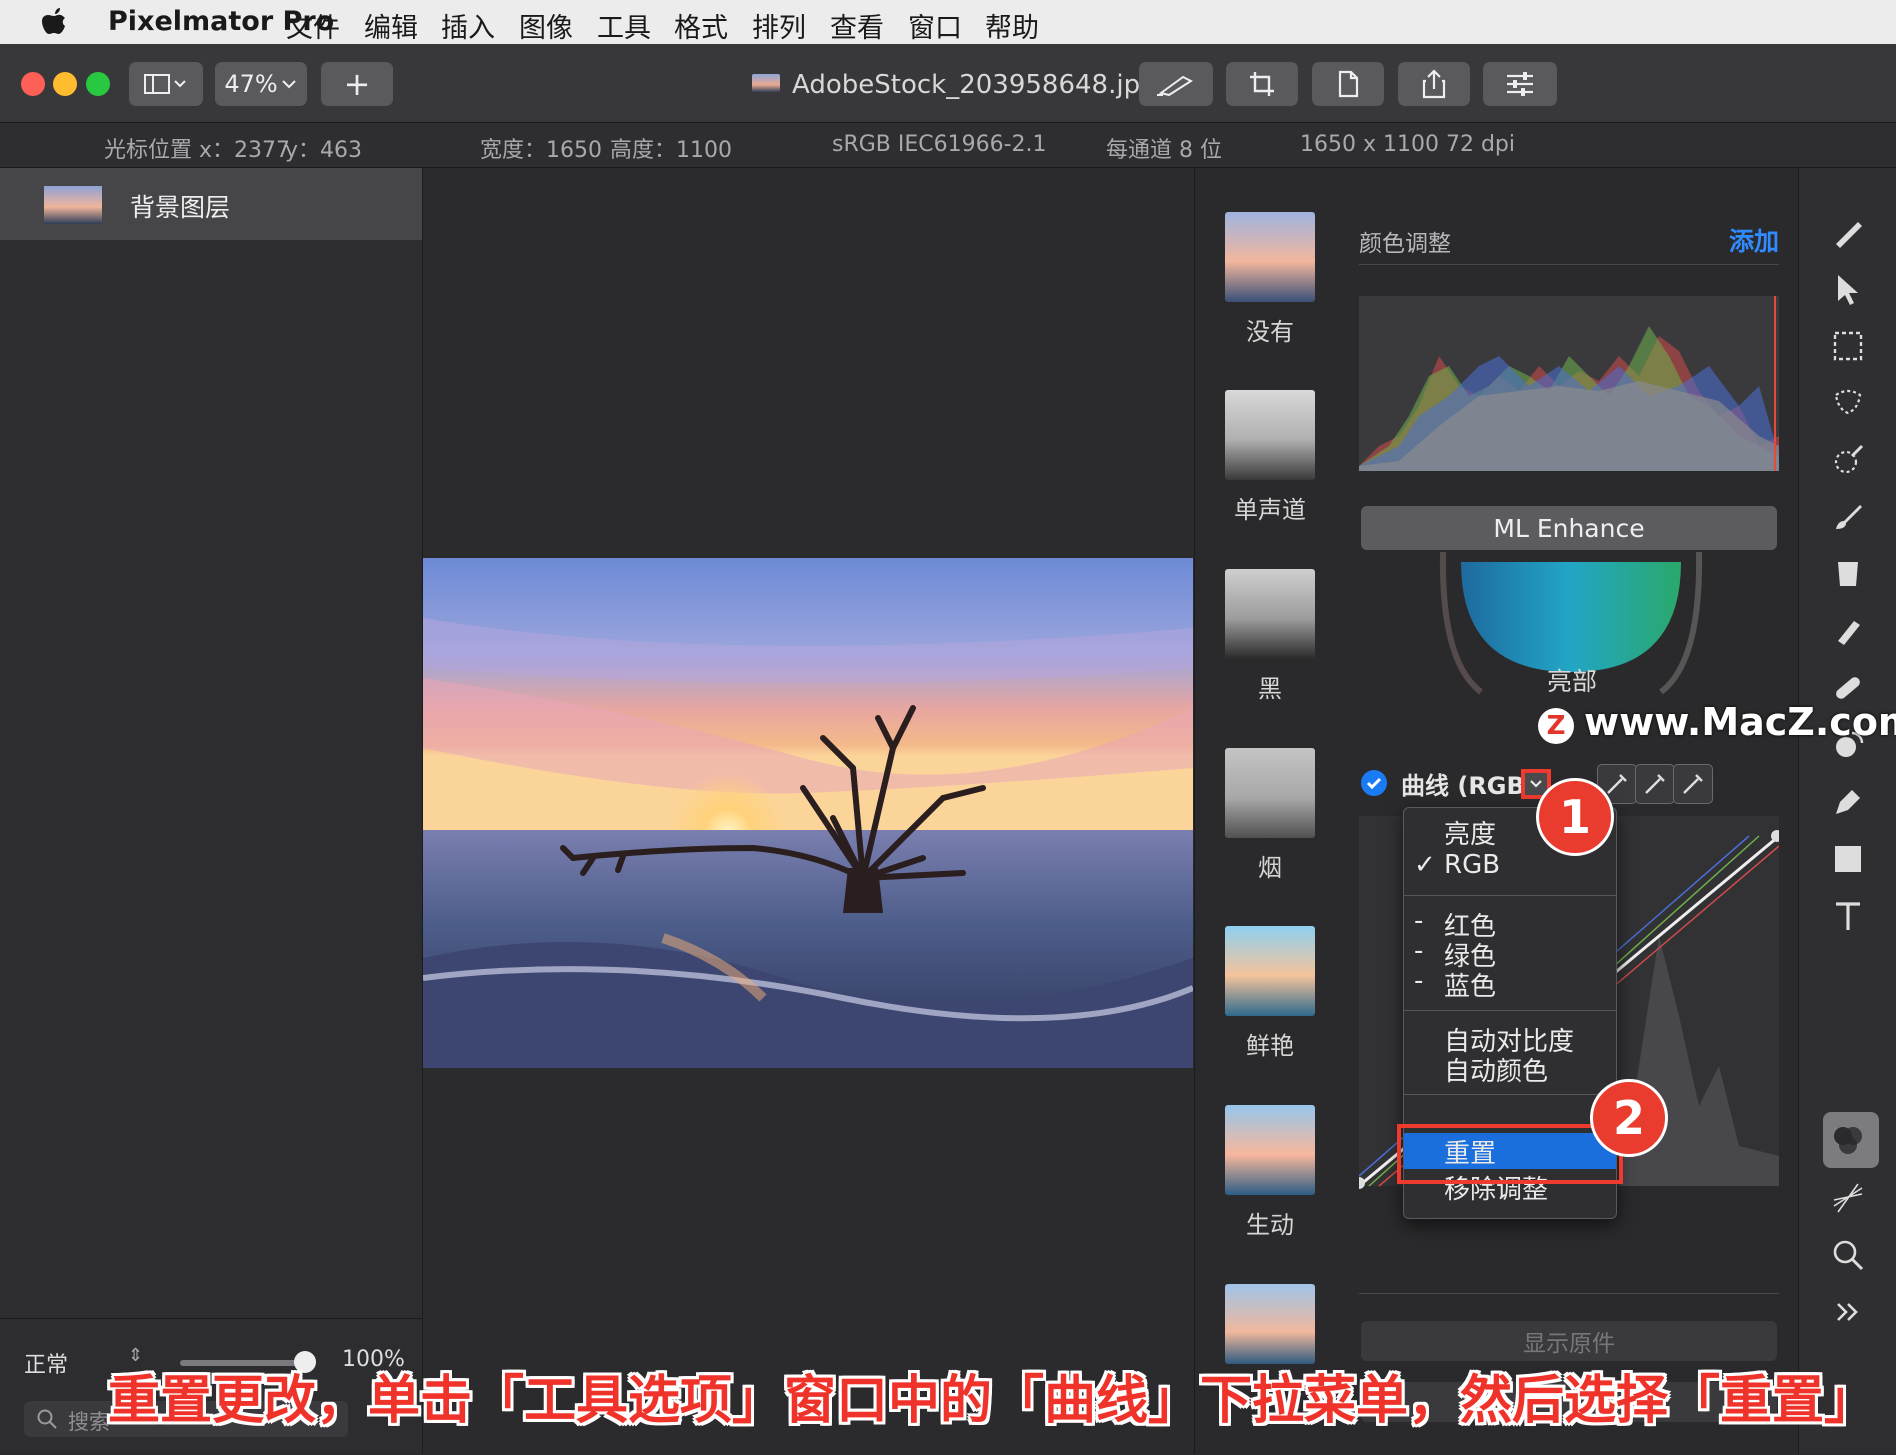 The width and height of the screenshot is (1896, 1455). I want to click on menu-item-auto-color: 自动颜色, so click(1510, 1069).